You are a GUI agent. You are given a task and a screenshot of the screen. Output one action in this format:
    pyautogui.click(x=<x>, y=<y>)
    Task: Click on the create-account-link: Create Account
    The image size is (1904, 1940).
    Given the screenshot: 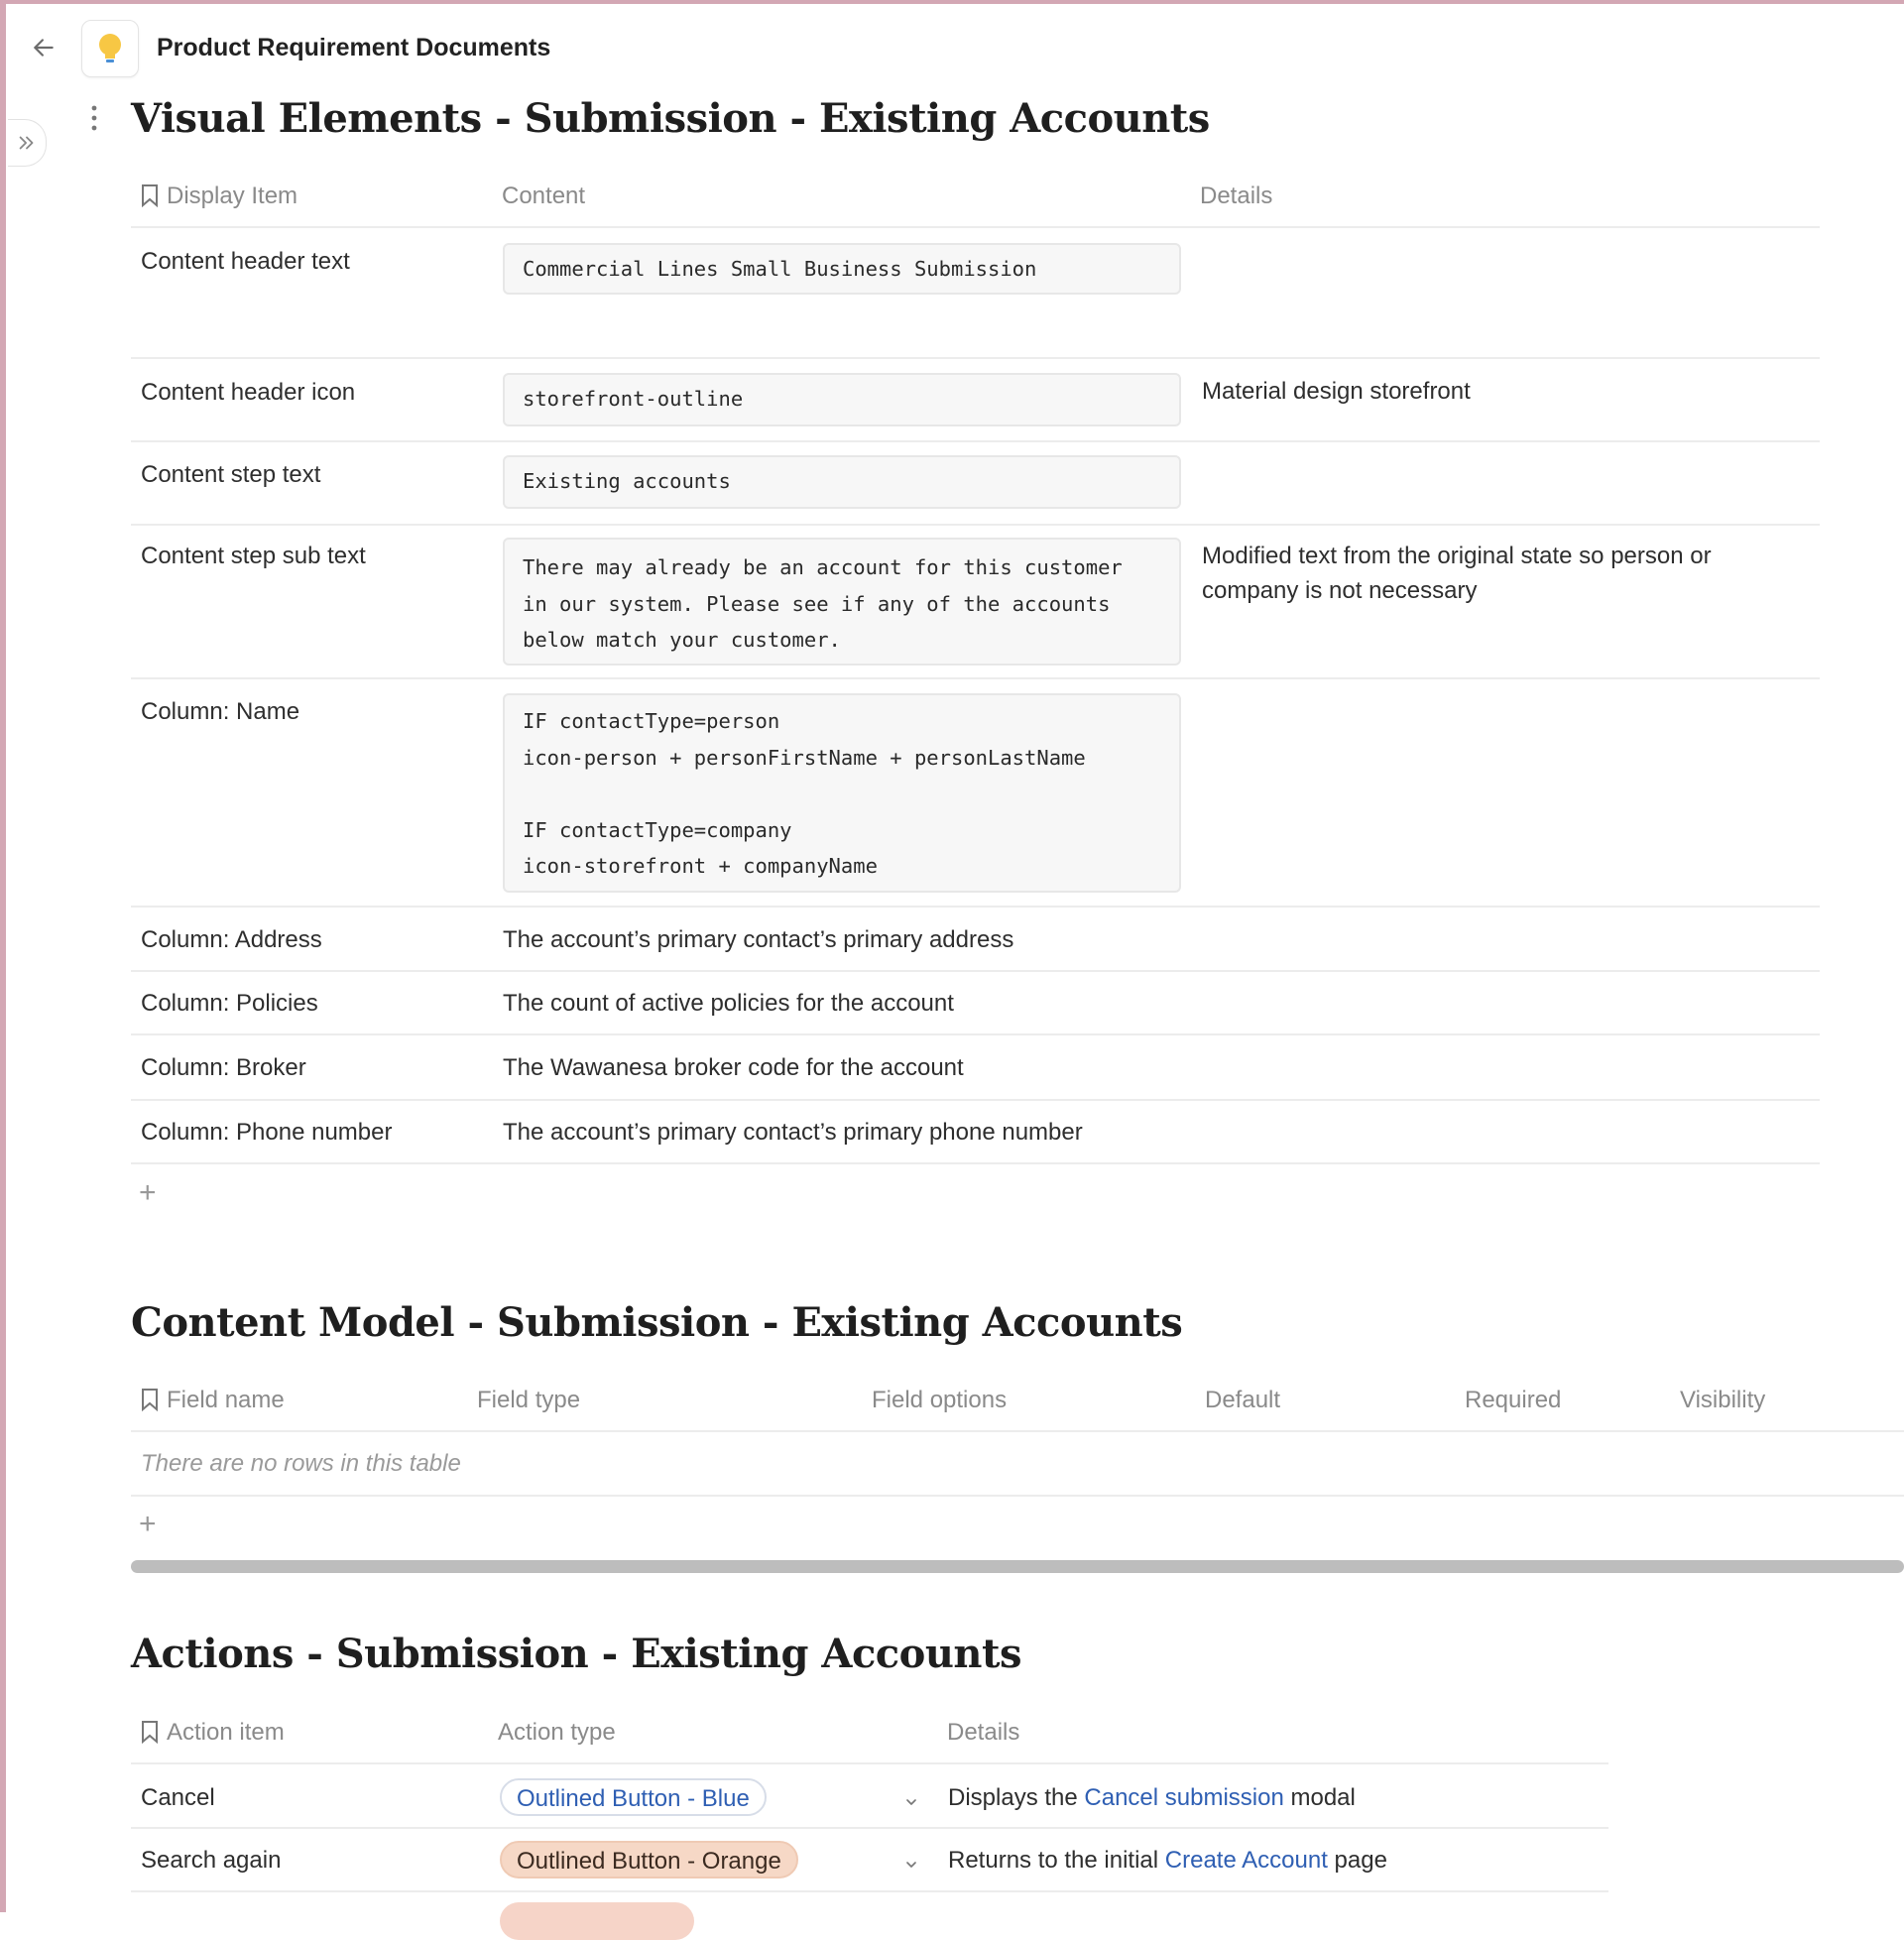 What is the action you would take?
    pyautogui.click(x=1246, y=1860)
    